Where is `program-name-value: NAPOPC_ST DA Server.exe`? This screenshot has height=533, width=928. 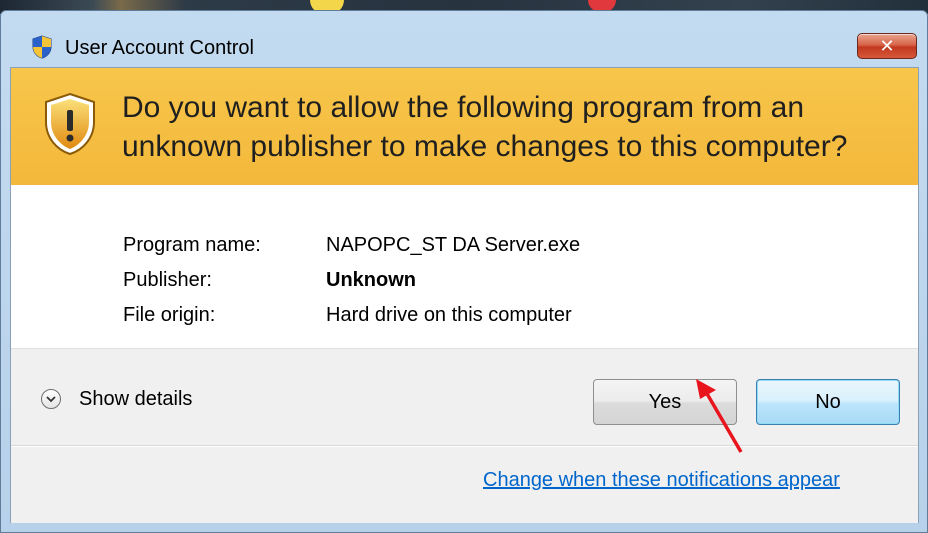 program-name-value: NAPOPC_ST DA Server.exe is located at coordinates (453, 245).